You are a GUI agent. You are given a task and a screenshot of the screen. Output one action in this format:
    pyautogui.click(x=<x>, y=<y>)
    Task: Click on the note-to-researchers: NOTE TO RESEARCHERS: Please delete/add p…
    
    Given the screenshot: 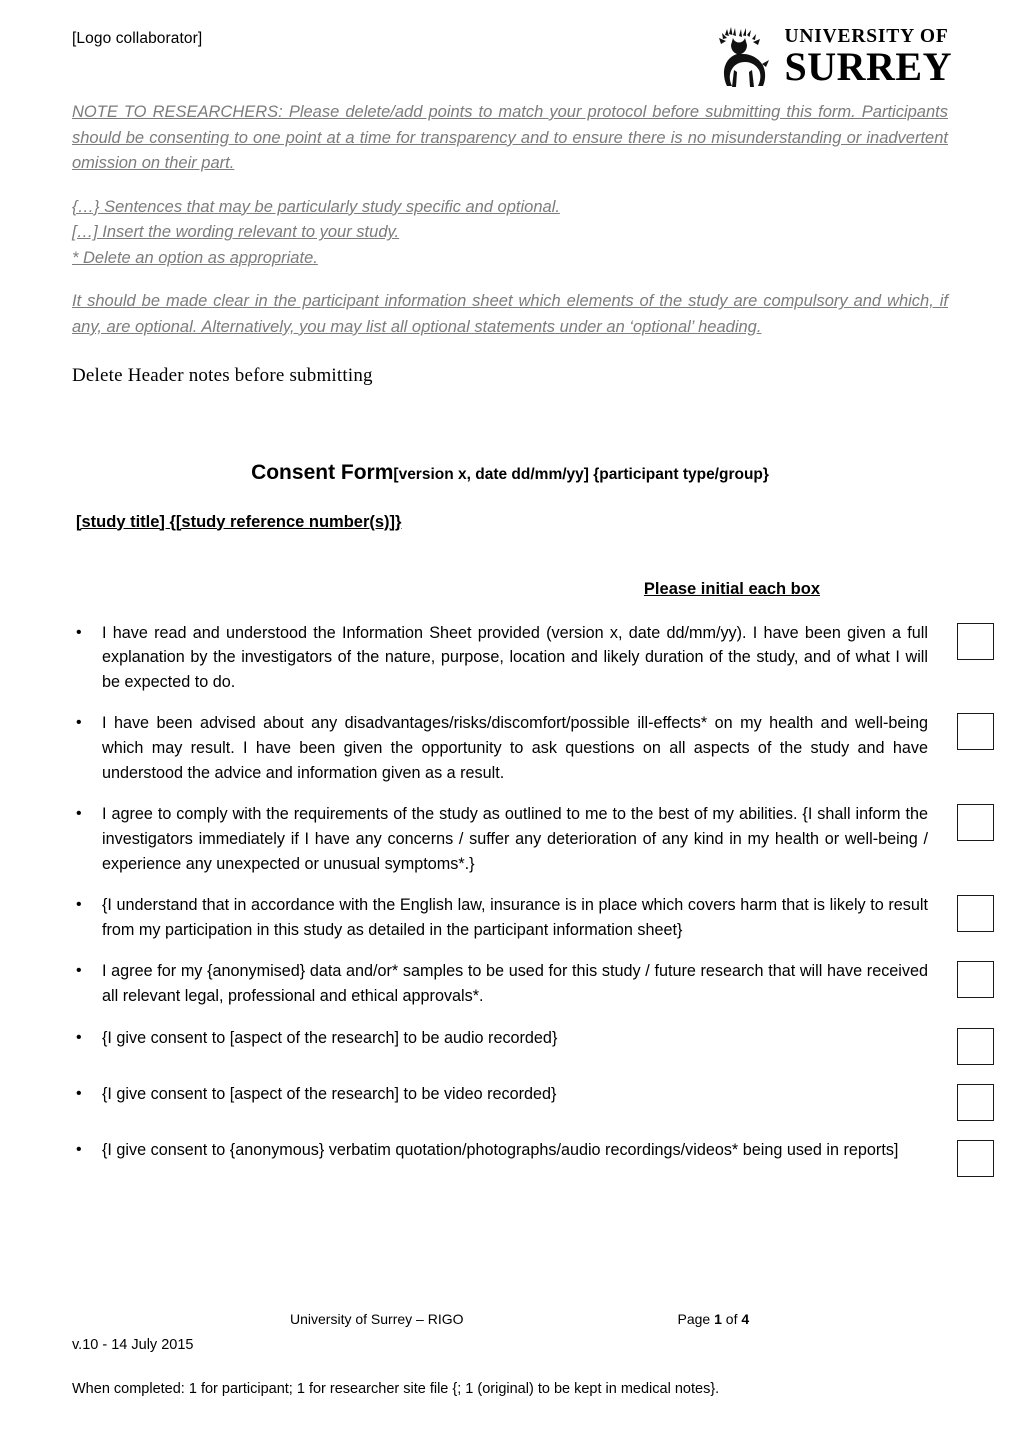 What is the action you would take?
    pyautogui.click(x=510, y=138)
    